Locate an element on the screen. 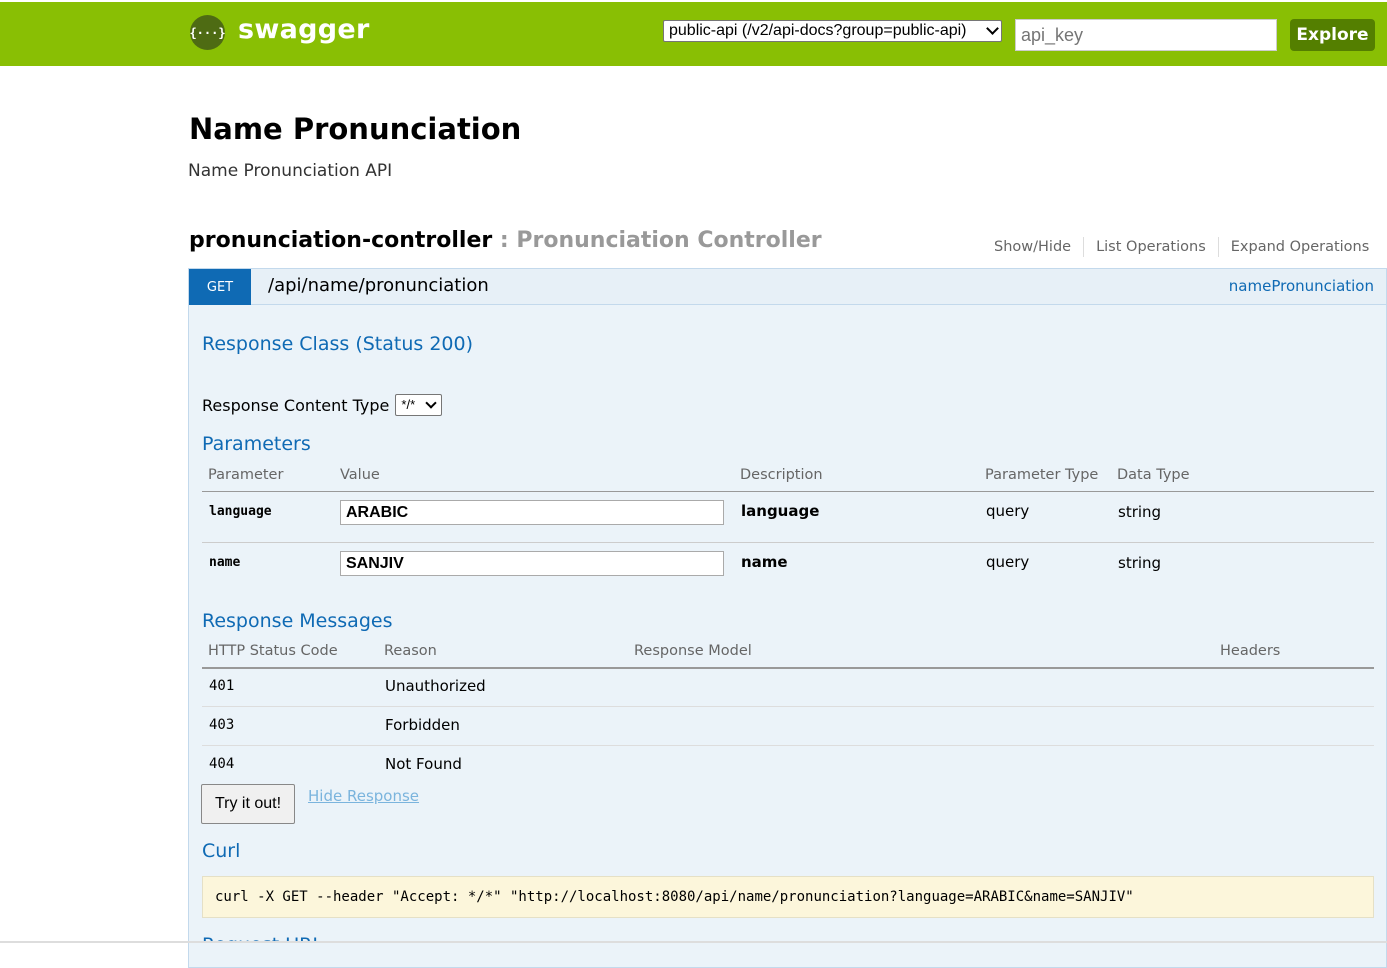 This screenshot has height=968, width=1387. parameters-title: Parameters is located at coordinates (256, 444).